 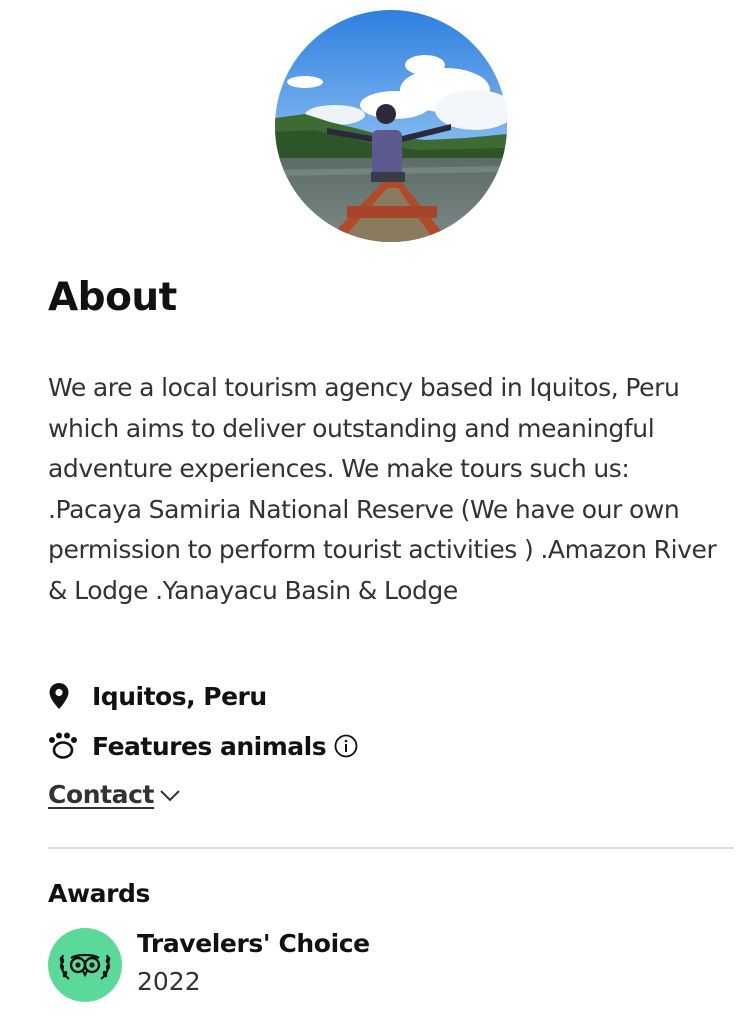 What do you see at coordinates (391, 126) in the screenshot?
I see `profile-photo` at bounding box center [391, 126].